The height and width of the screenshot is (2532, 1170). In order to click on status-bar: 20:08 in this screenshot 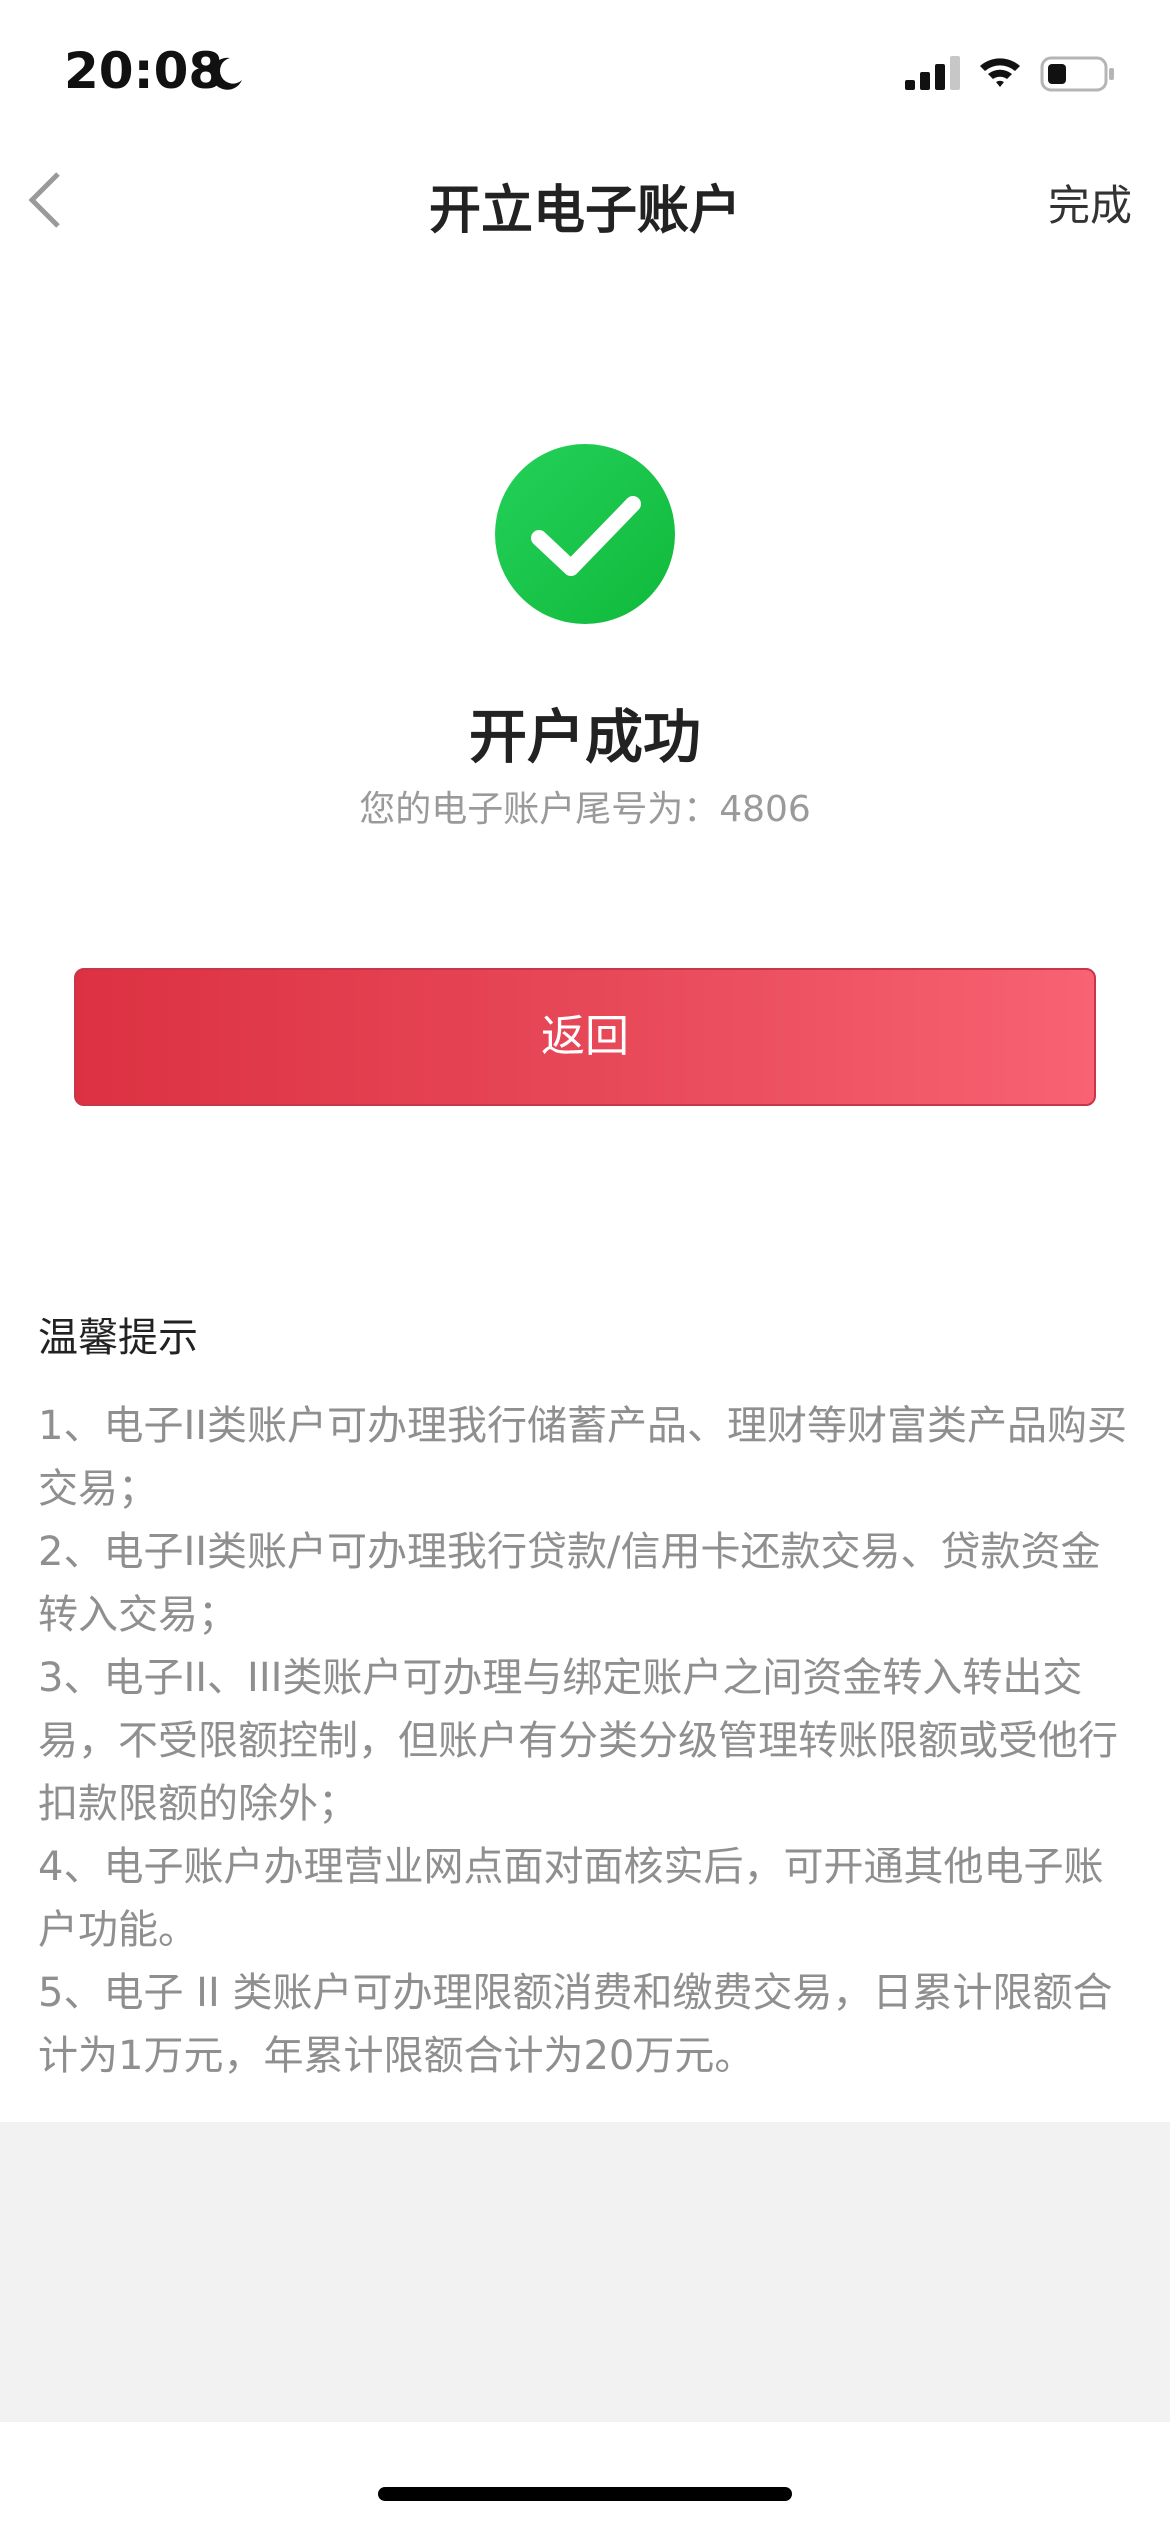, I will do `click(585, 75)`.